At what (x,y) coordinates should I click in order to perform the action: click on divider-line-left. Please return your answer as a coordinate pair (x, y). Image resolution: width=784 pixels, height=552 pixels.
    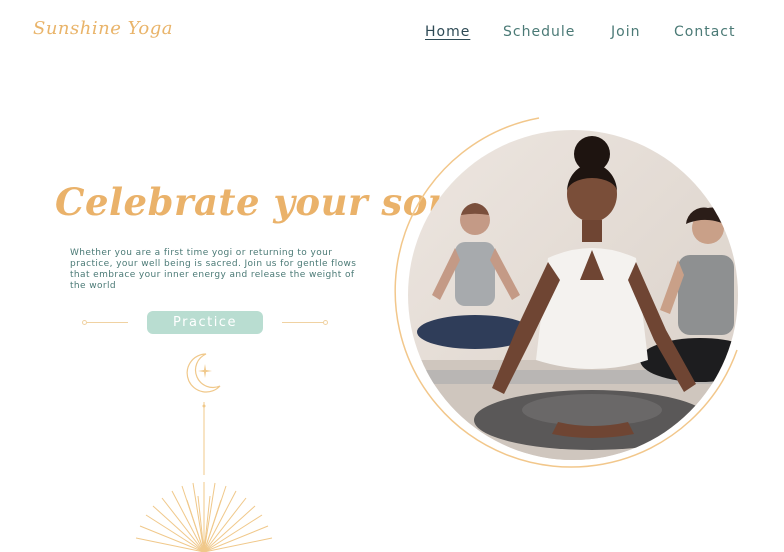
    Looking at the image, I should click on (106, 322).